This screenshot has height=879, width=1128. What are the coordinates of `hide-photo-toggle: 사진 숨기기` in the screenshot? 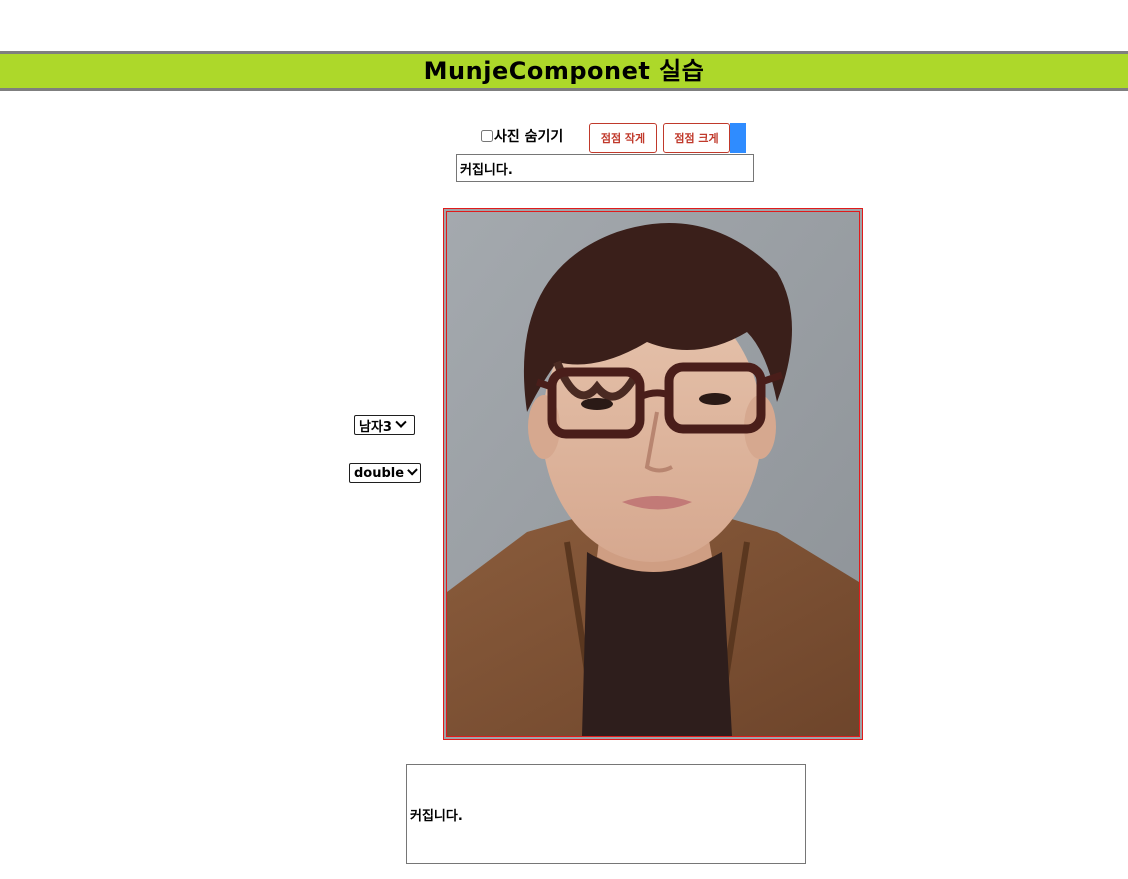 It's located at (522, 136).